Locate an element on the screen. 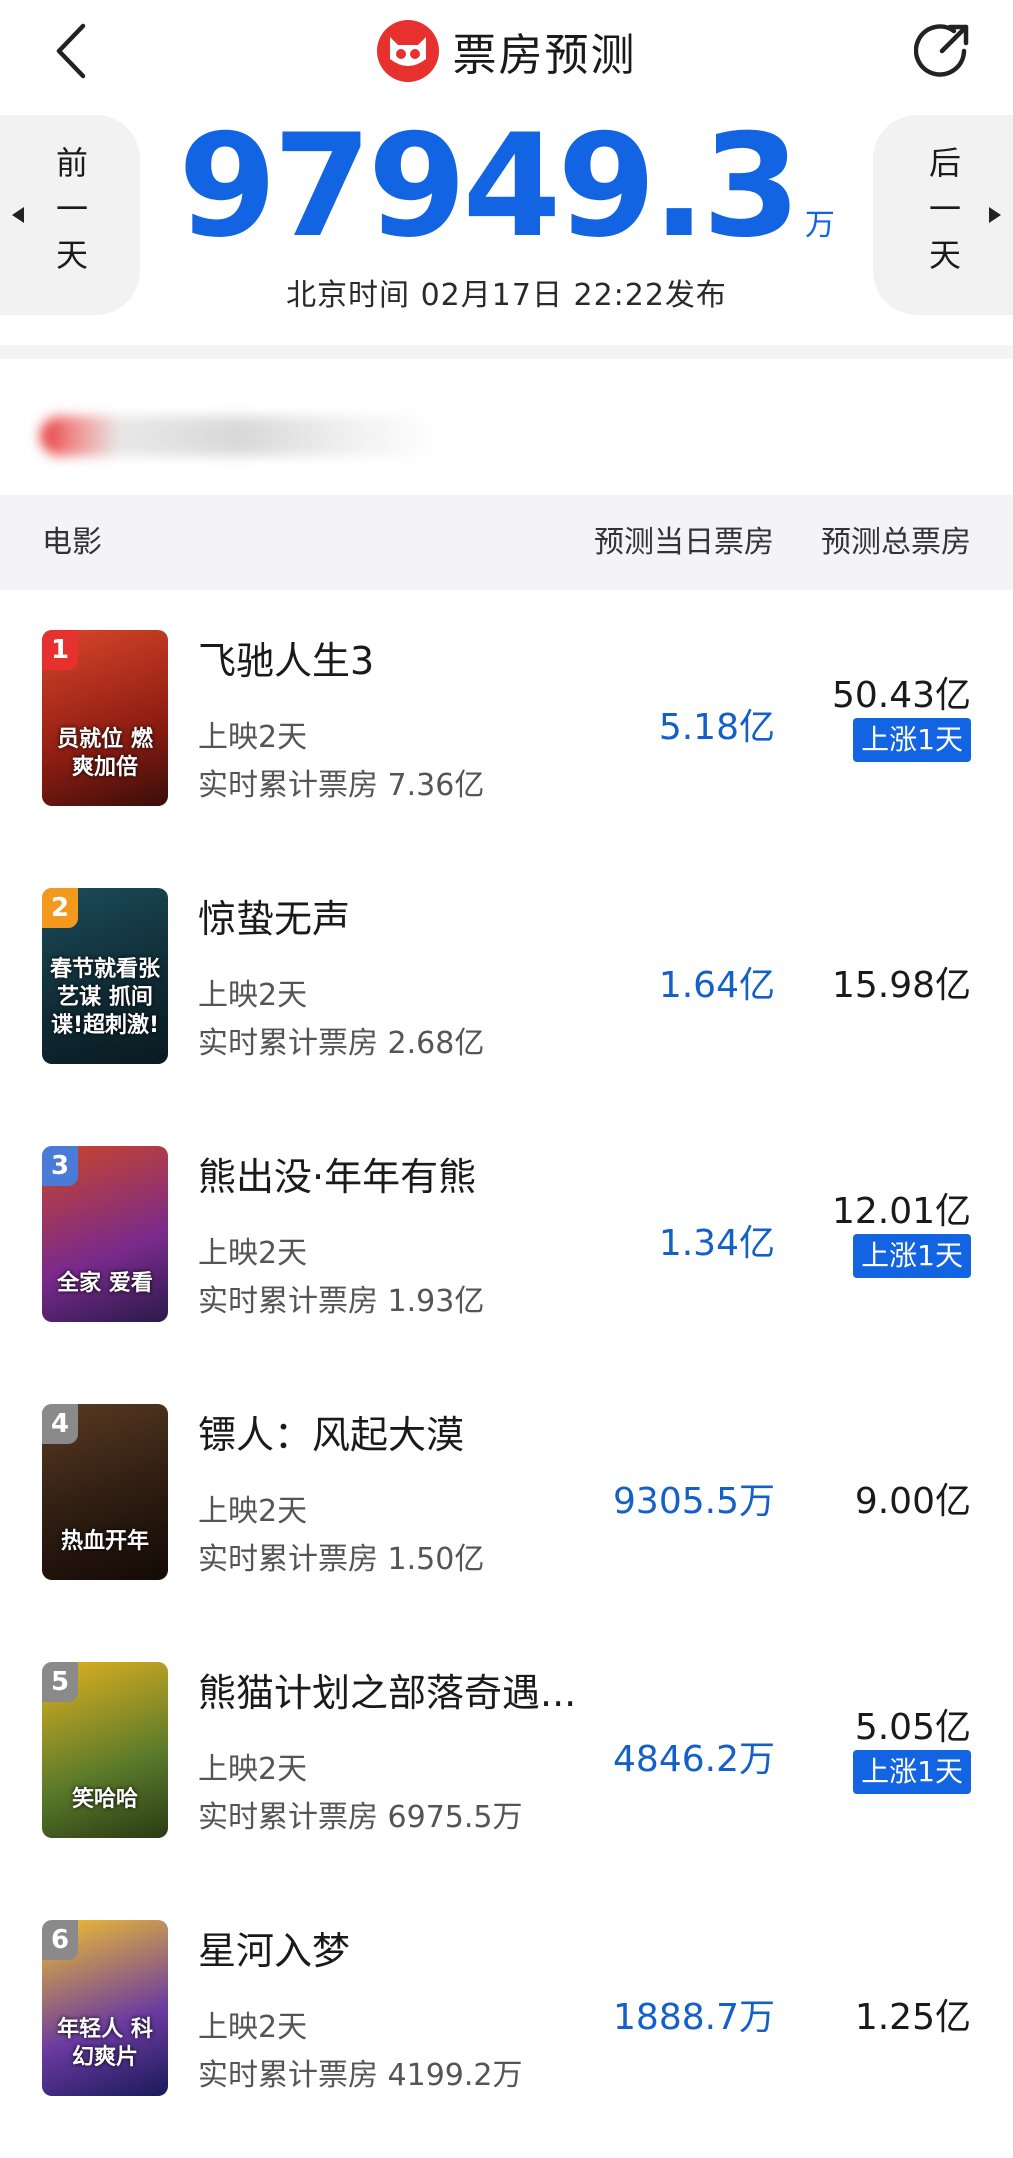 This screenshot has width=1013, height=2158. film-title: 熊出没·年年有熊 is located at coordinates (337, 1173).